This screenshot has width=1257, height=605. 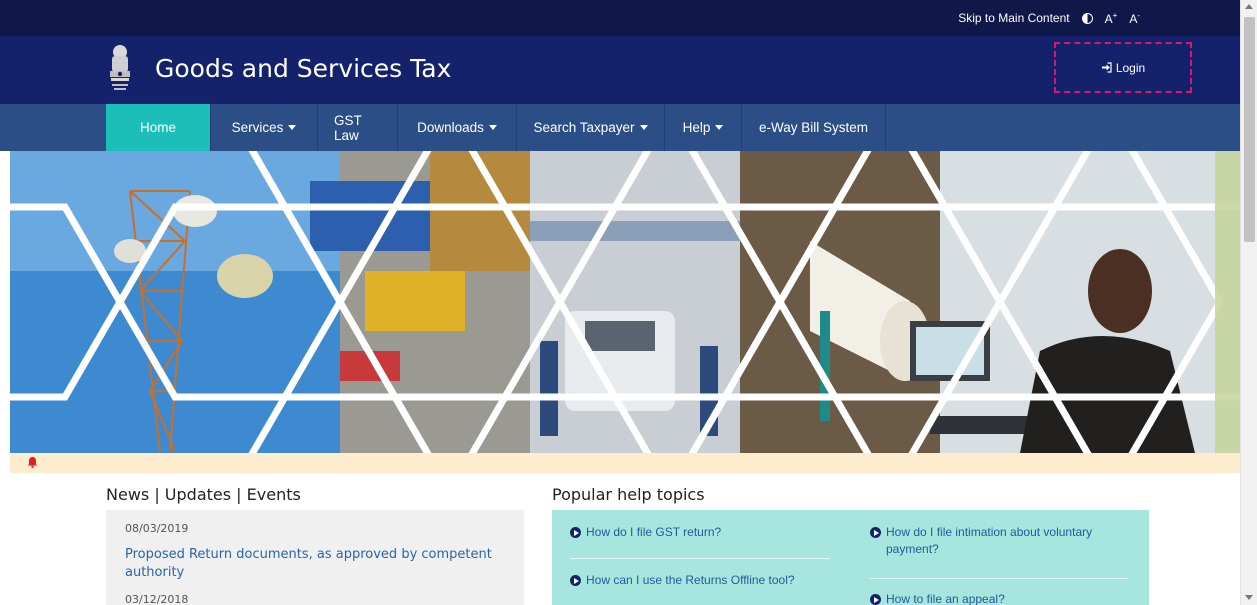 I want to click on nav-item-downloads: Downloads, so click(x=457, y=127).